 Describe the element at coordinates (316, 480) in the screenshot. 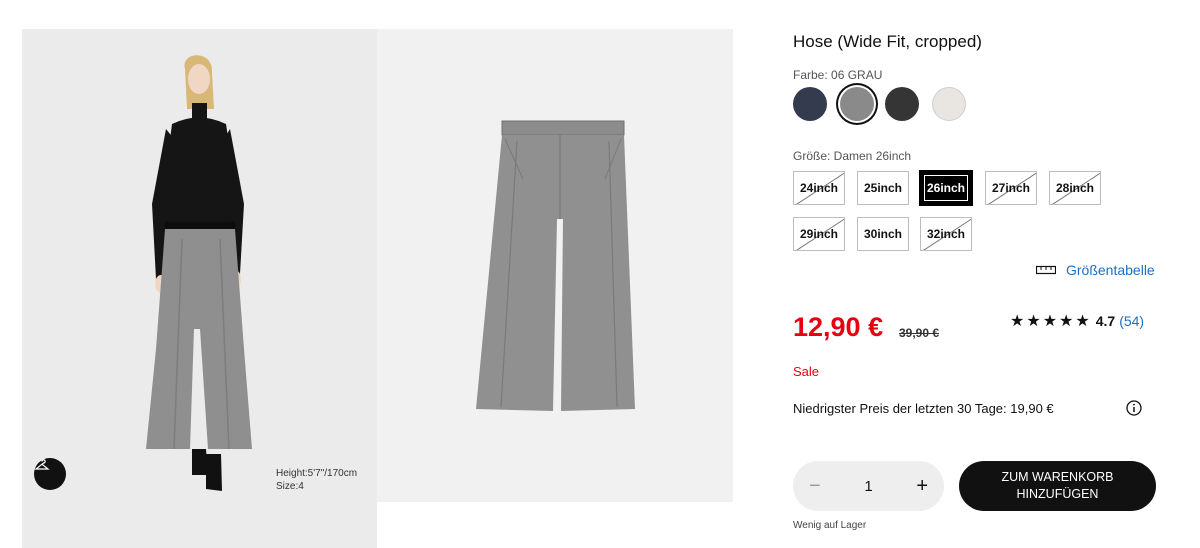

I see `model-info: Height:5'7"/170cm Size:4` at that location.